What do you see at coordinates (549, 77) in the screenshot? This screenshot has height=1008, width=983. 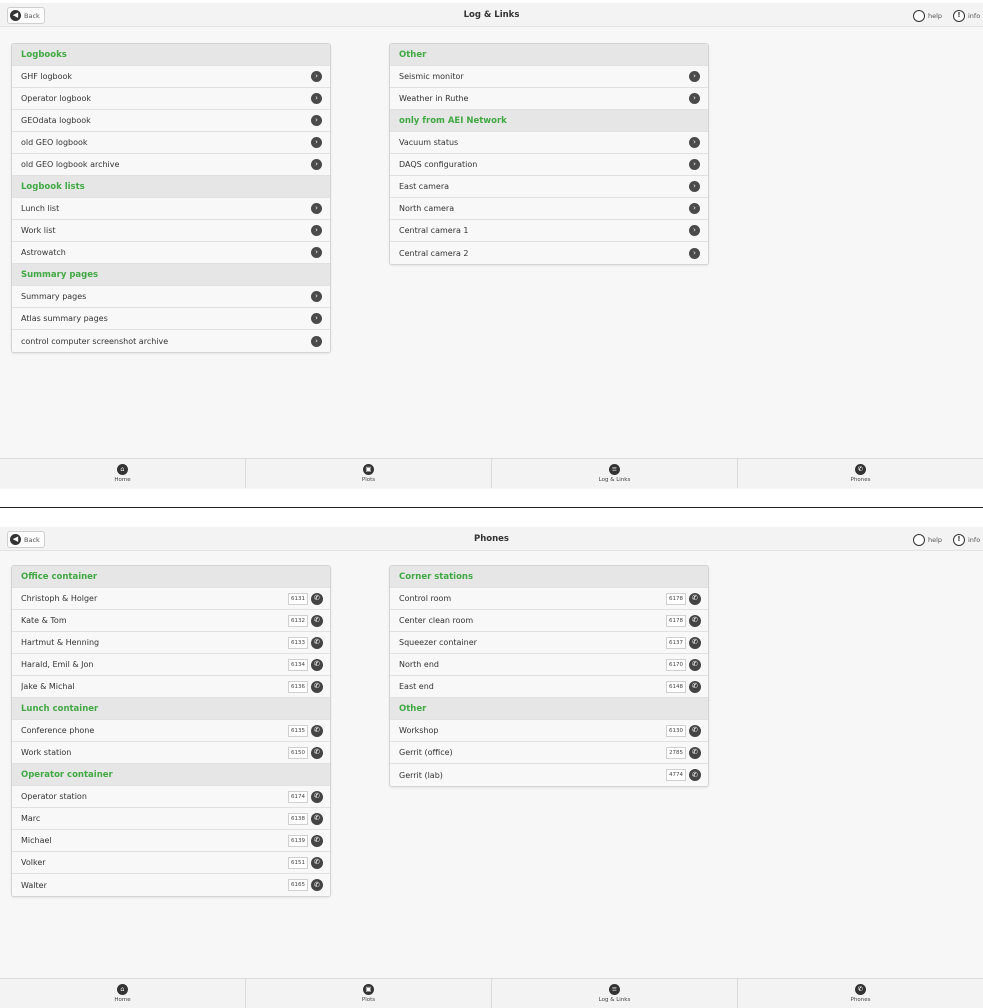 I see `link-item: Seismic monitor ›` at bounding box center [549, 77].